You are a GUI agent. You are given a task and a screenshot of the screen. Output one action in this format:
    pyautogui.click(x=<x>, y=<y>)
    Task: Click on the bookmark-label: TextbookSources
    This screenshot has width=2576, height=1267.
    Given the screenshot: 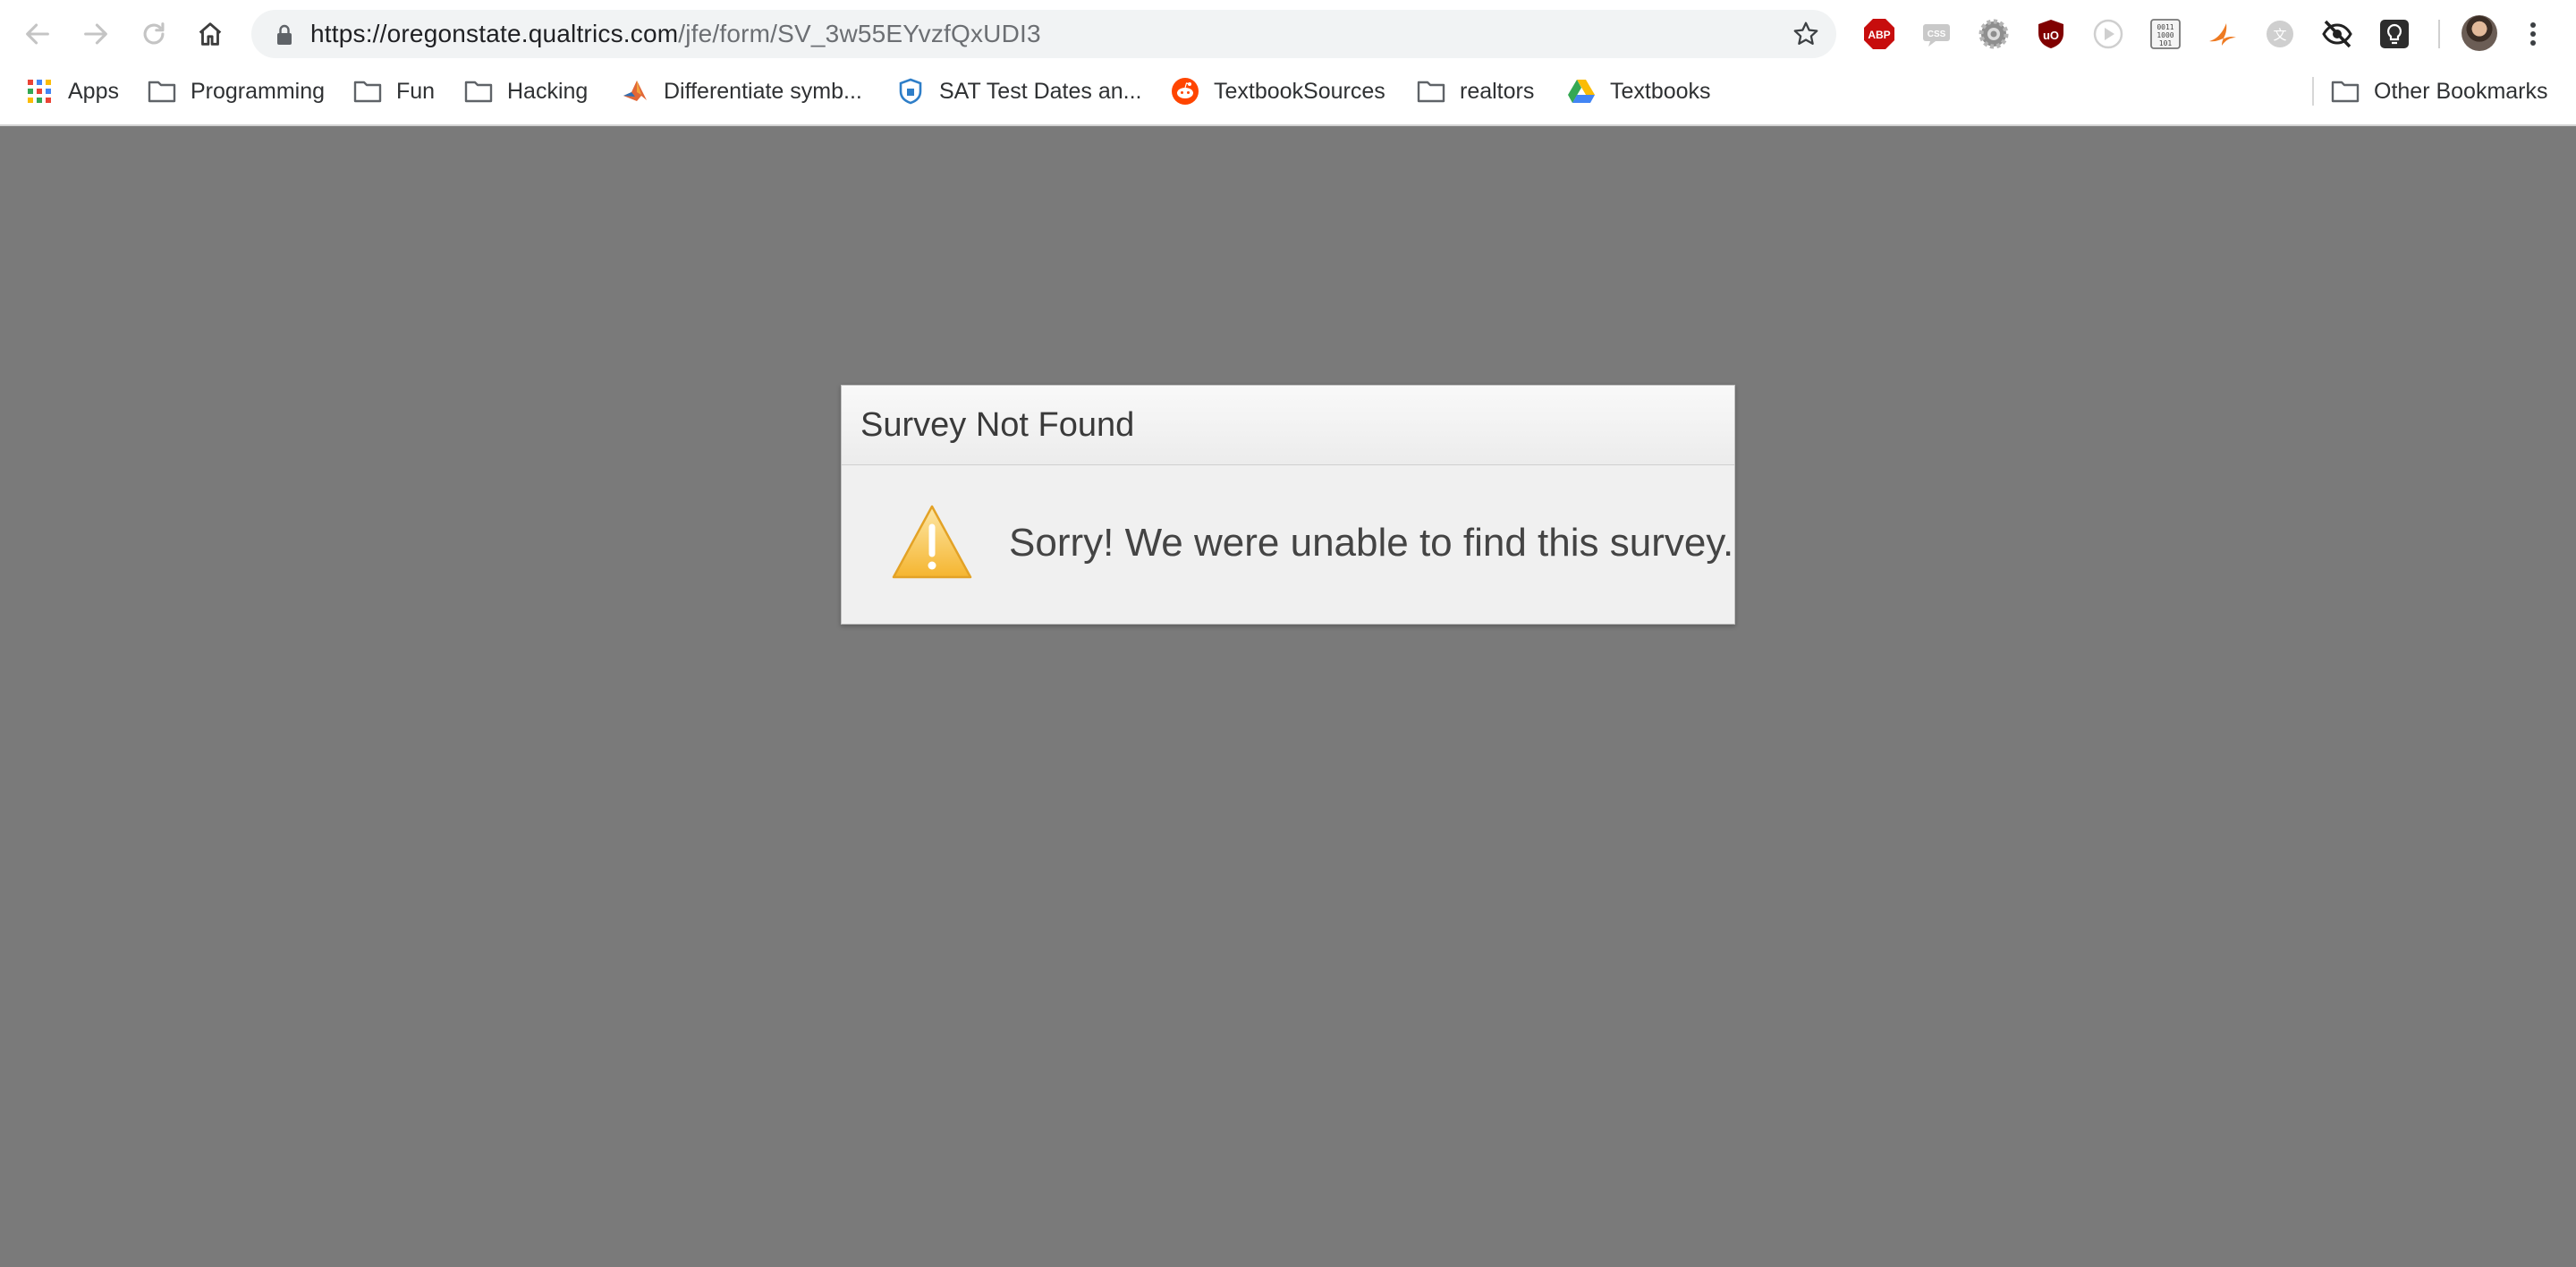 What is the action you would take?
    pyautogui.click(x=1299, y=91)
    